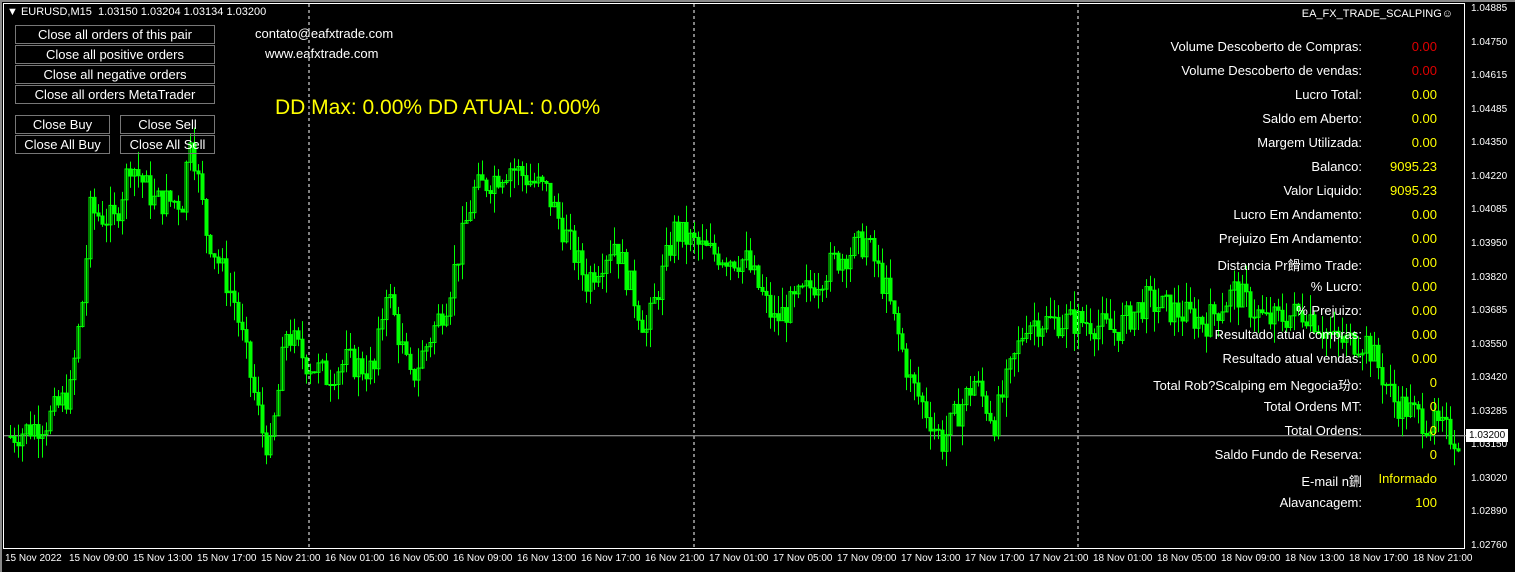 The image size is (1515, 572). Describe the element at coordinates (1329, 310) in the screenshot. I see `stat-label: % Prejuizo:` at that location.